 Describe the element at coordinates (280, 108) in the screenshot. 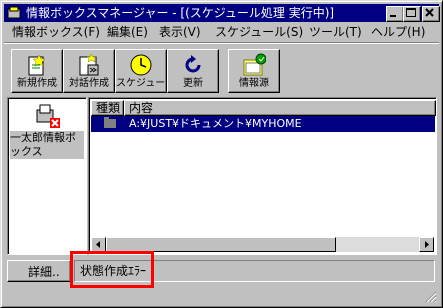

I see `column-header-content: 内容` at that location.